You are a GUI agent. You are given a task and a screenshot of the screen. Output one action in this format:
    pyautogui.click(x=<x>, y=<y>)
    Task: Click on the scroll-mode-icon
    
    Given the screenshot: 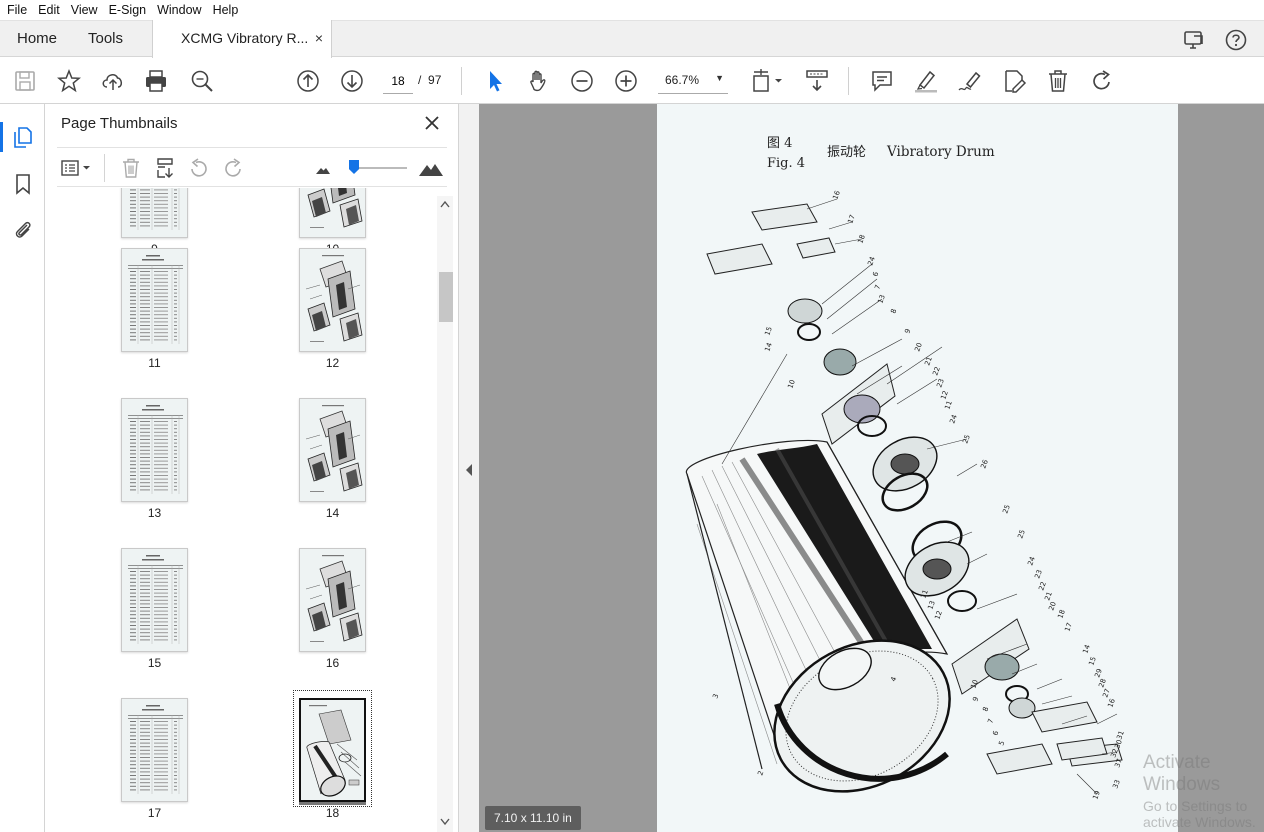 What is the action you would take?
    pyautogui.click(x=817, y=81)
    